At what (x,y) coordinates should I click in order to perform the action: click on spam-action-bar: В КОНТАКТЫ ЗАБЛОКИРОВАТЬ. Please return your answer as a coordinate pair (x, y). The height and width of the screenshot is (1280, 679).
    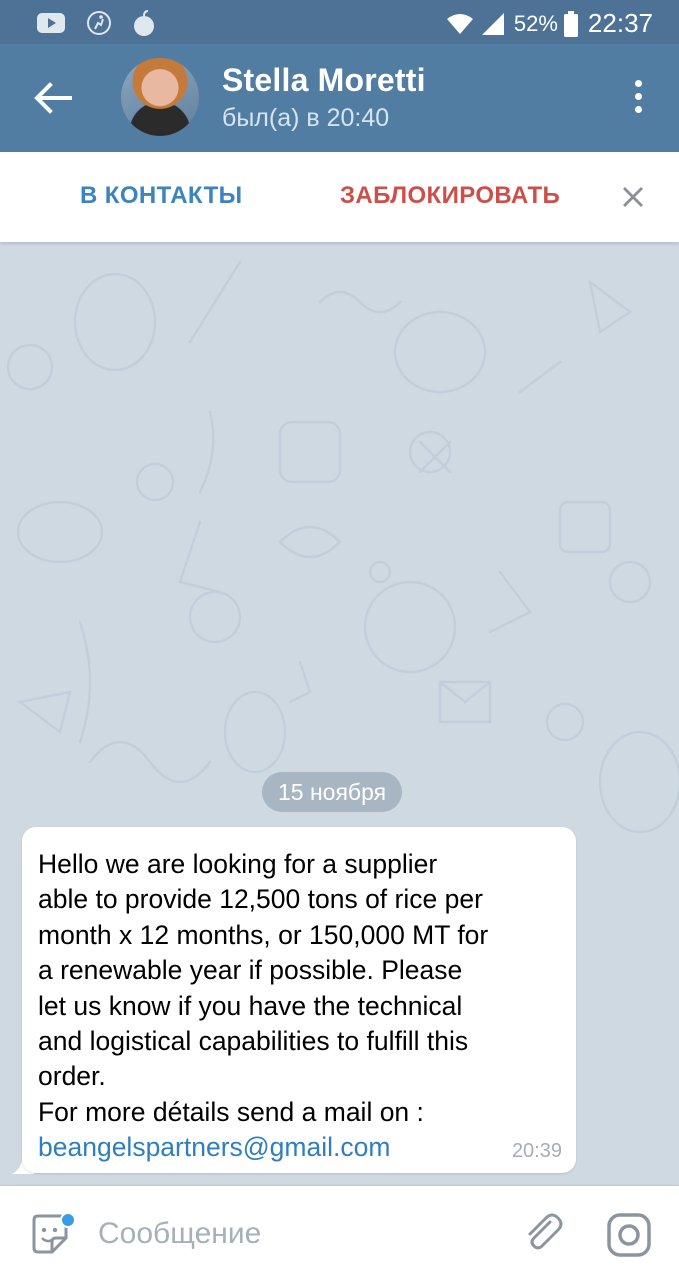
    Looking at the image, I should click on (339, 197).